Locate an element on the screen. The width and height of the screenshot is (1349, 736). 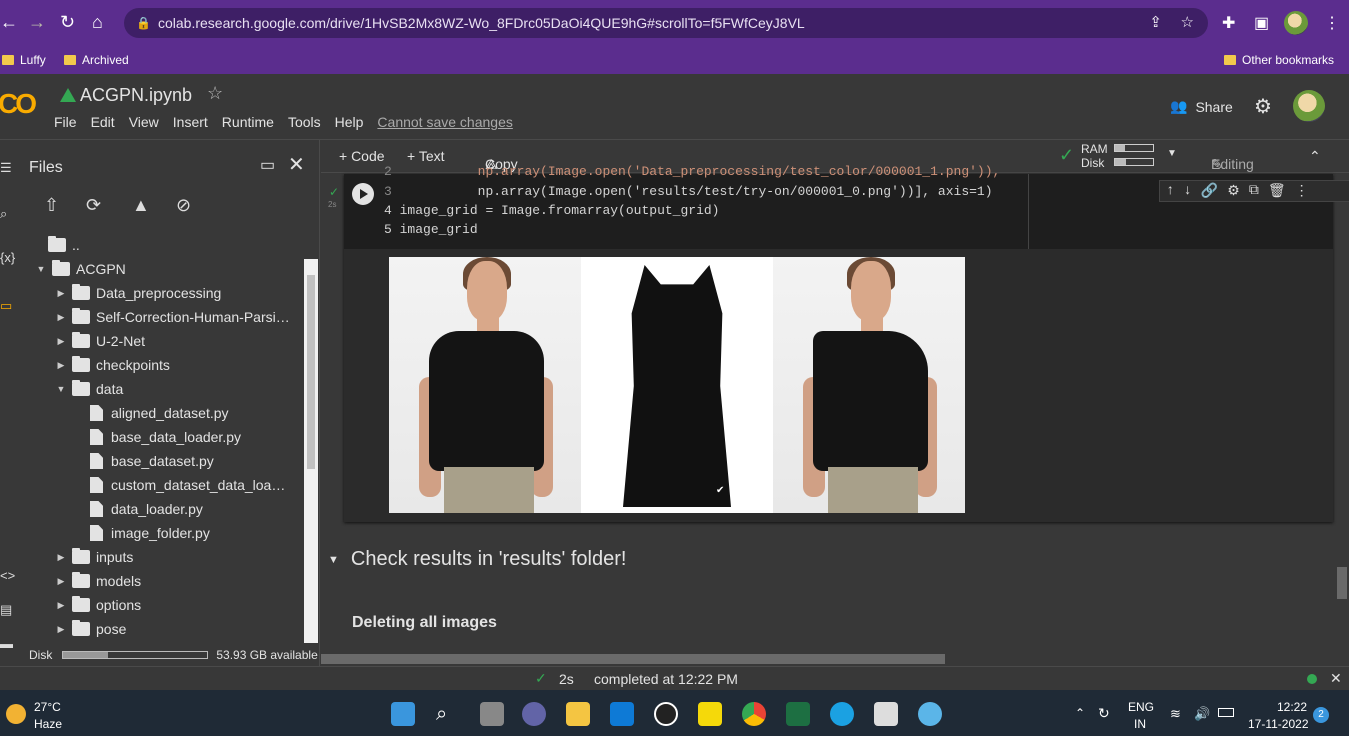
windows-start-icon is located at coordinates (403, 714).